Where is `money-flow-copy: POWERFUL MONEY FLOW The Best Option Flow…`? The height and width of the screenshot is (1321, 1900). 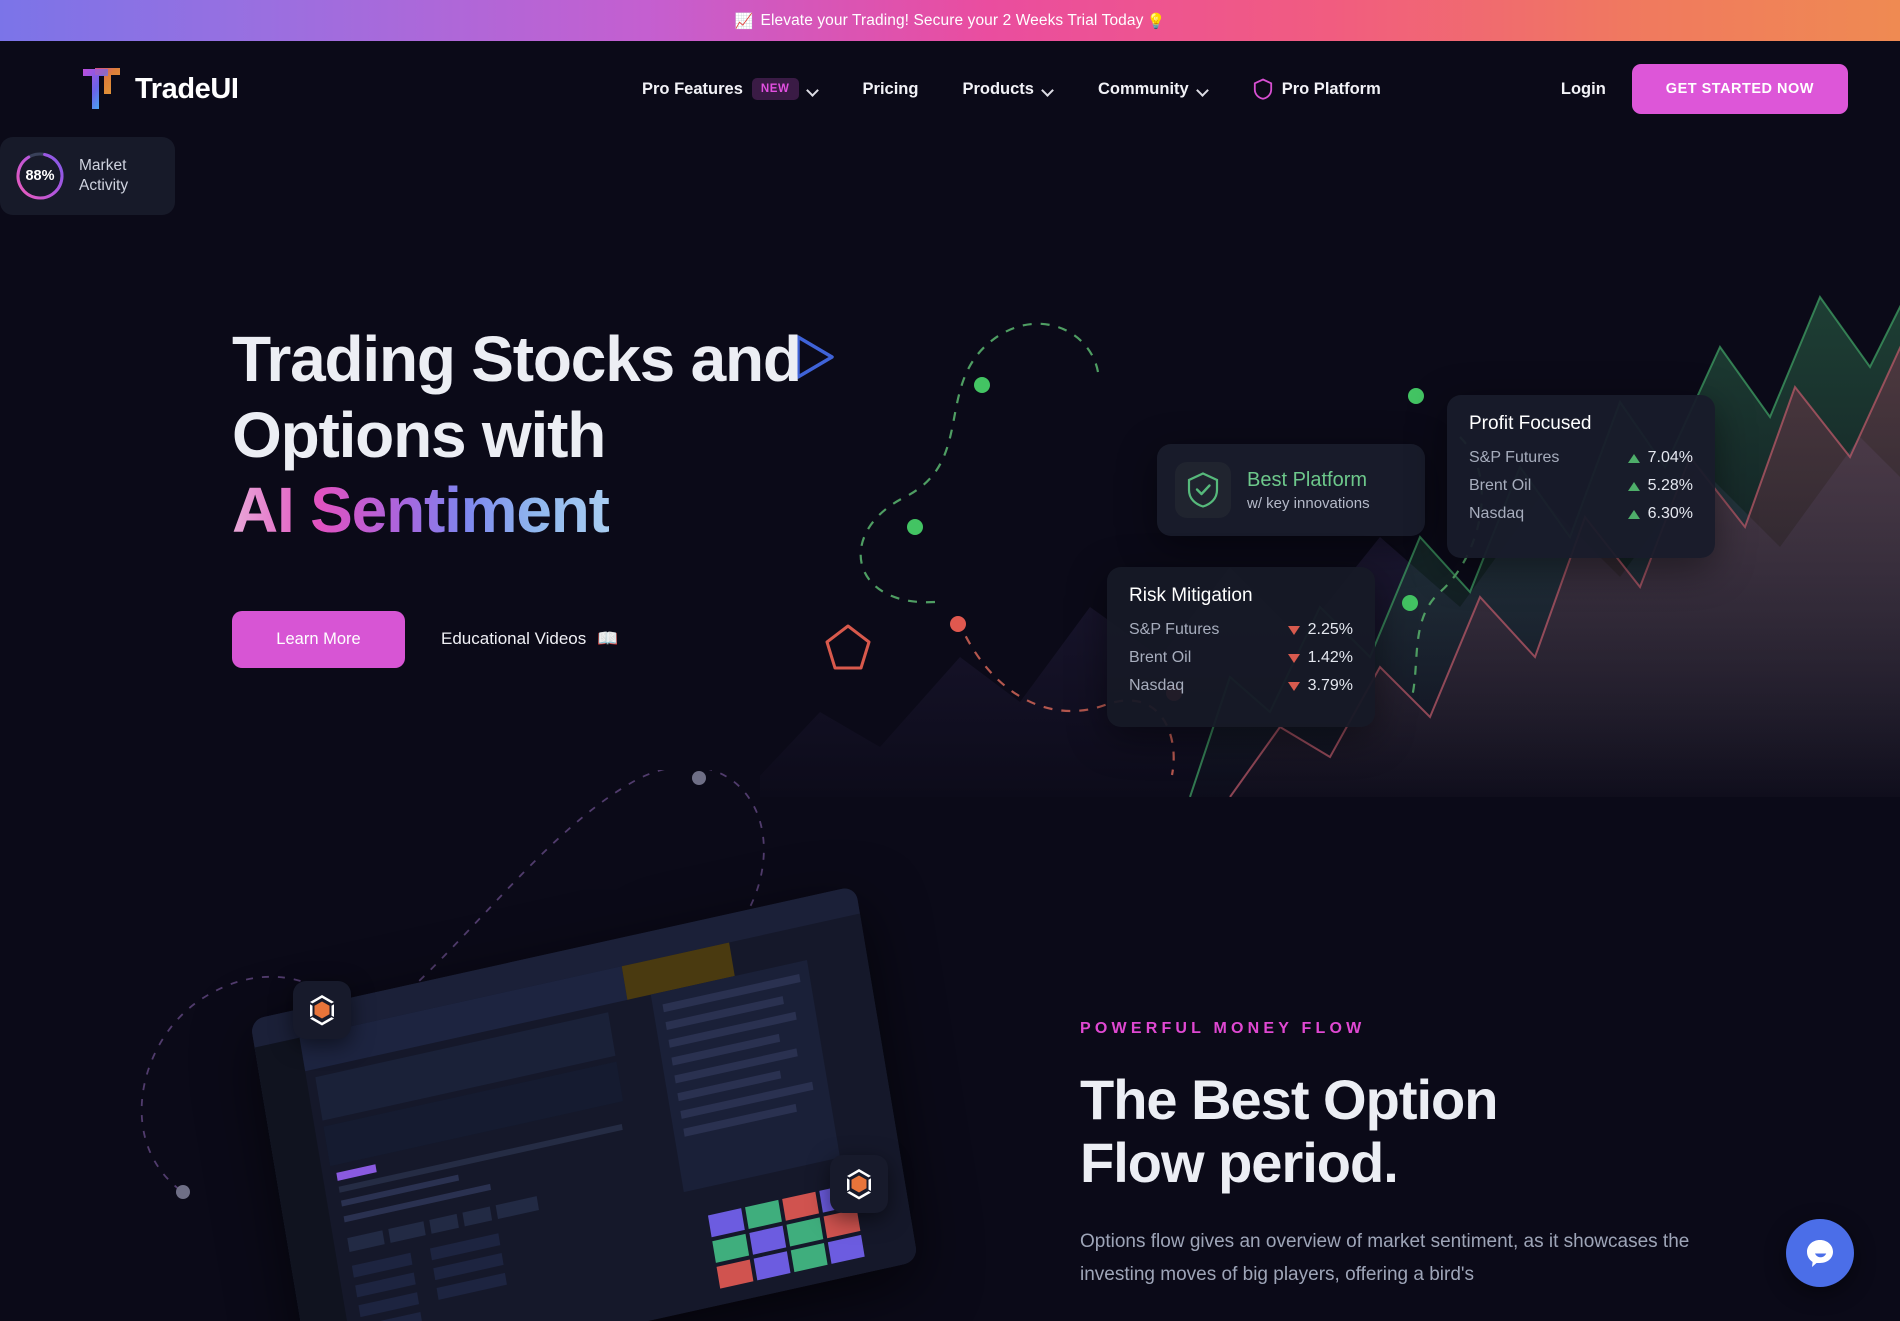
money-flow-copy: POWERFUL MONEY FLOW The Best Option Flow… is located at coordinates (1400, 1155).